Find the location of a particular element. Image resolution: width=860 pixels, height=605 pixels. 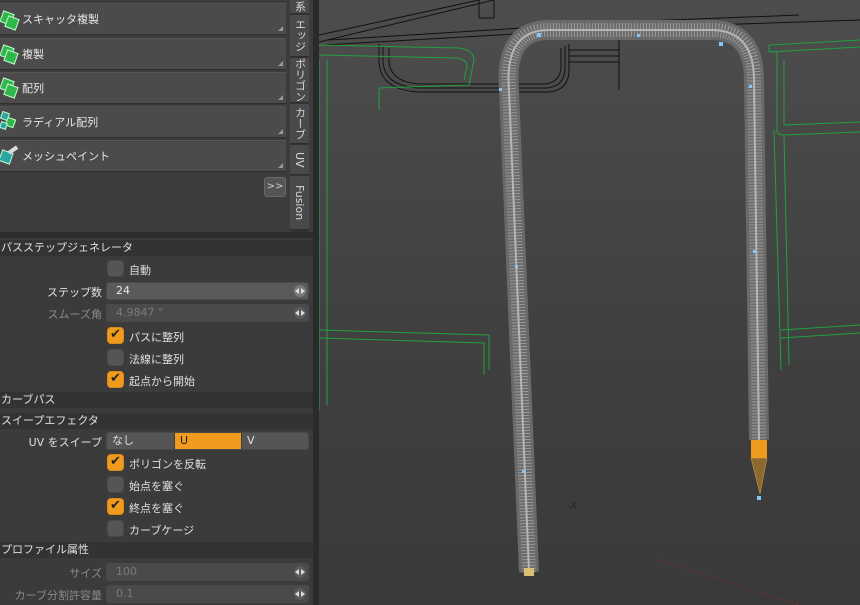

tool-array: 配列 is located at coordinates (143, 88).